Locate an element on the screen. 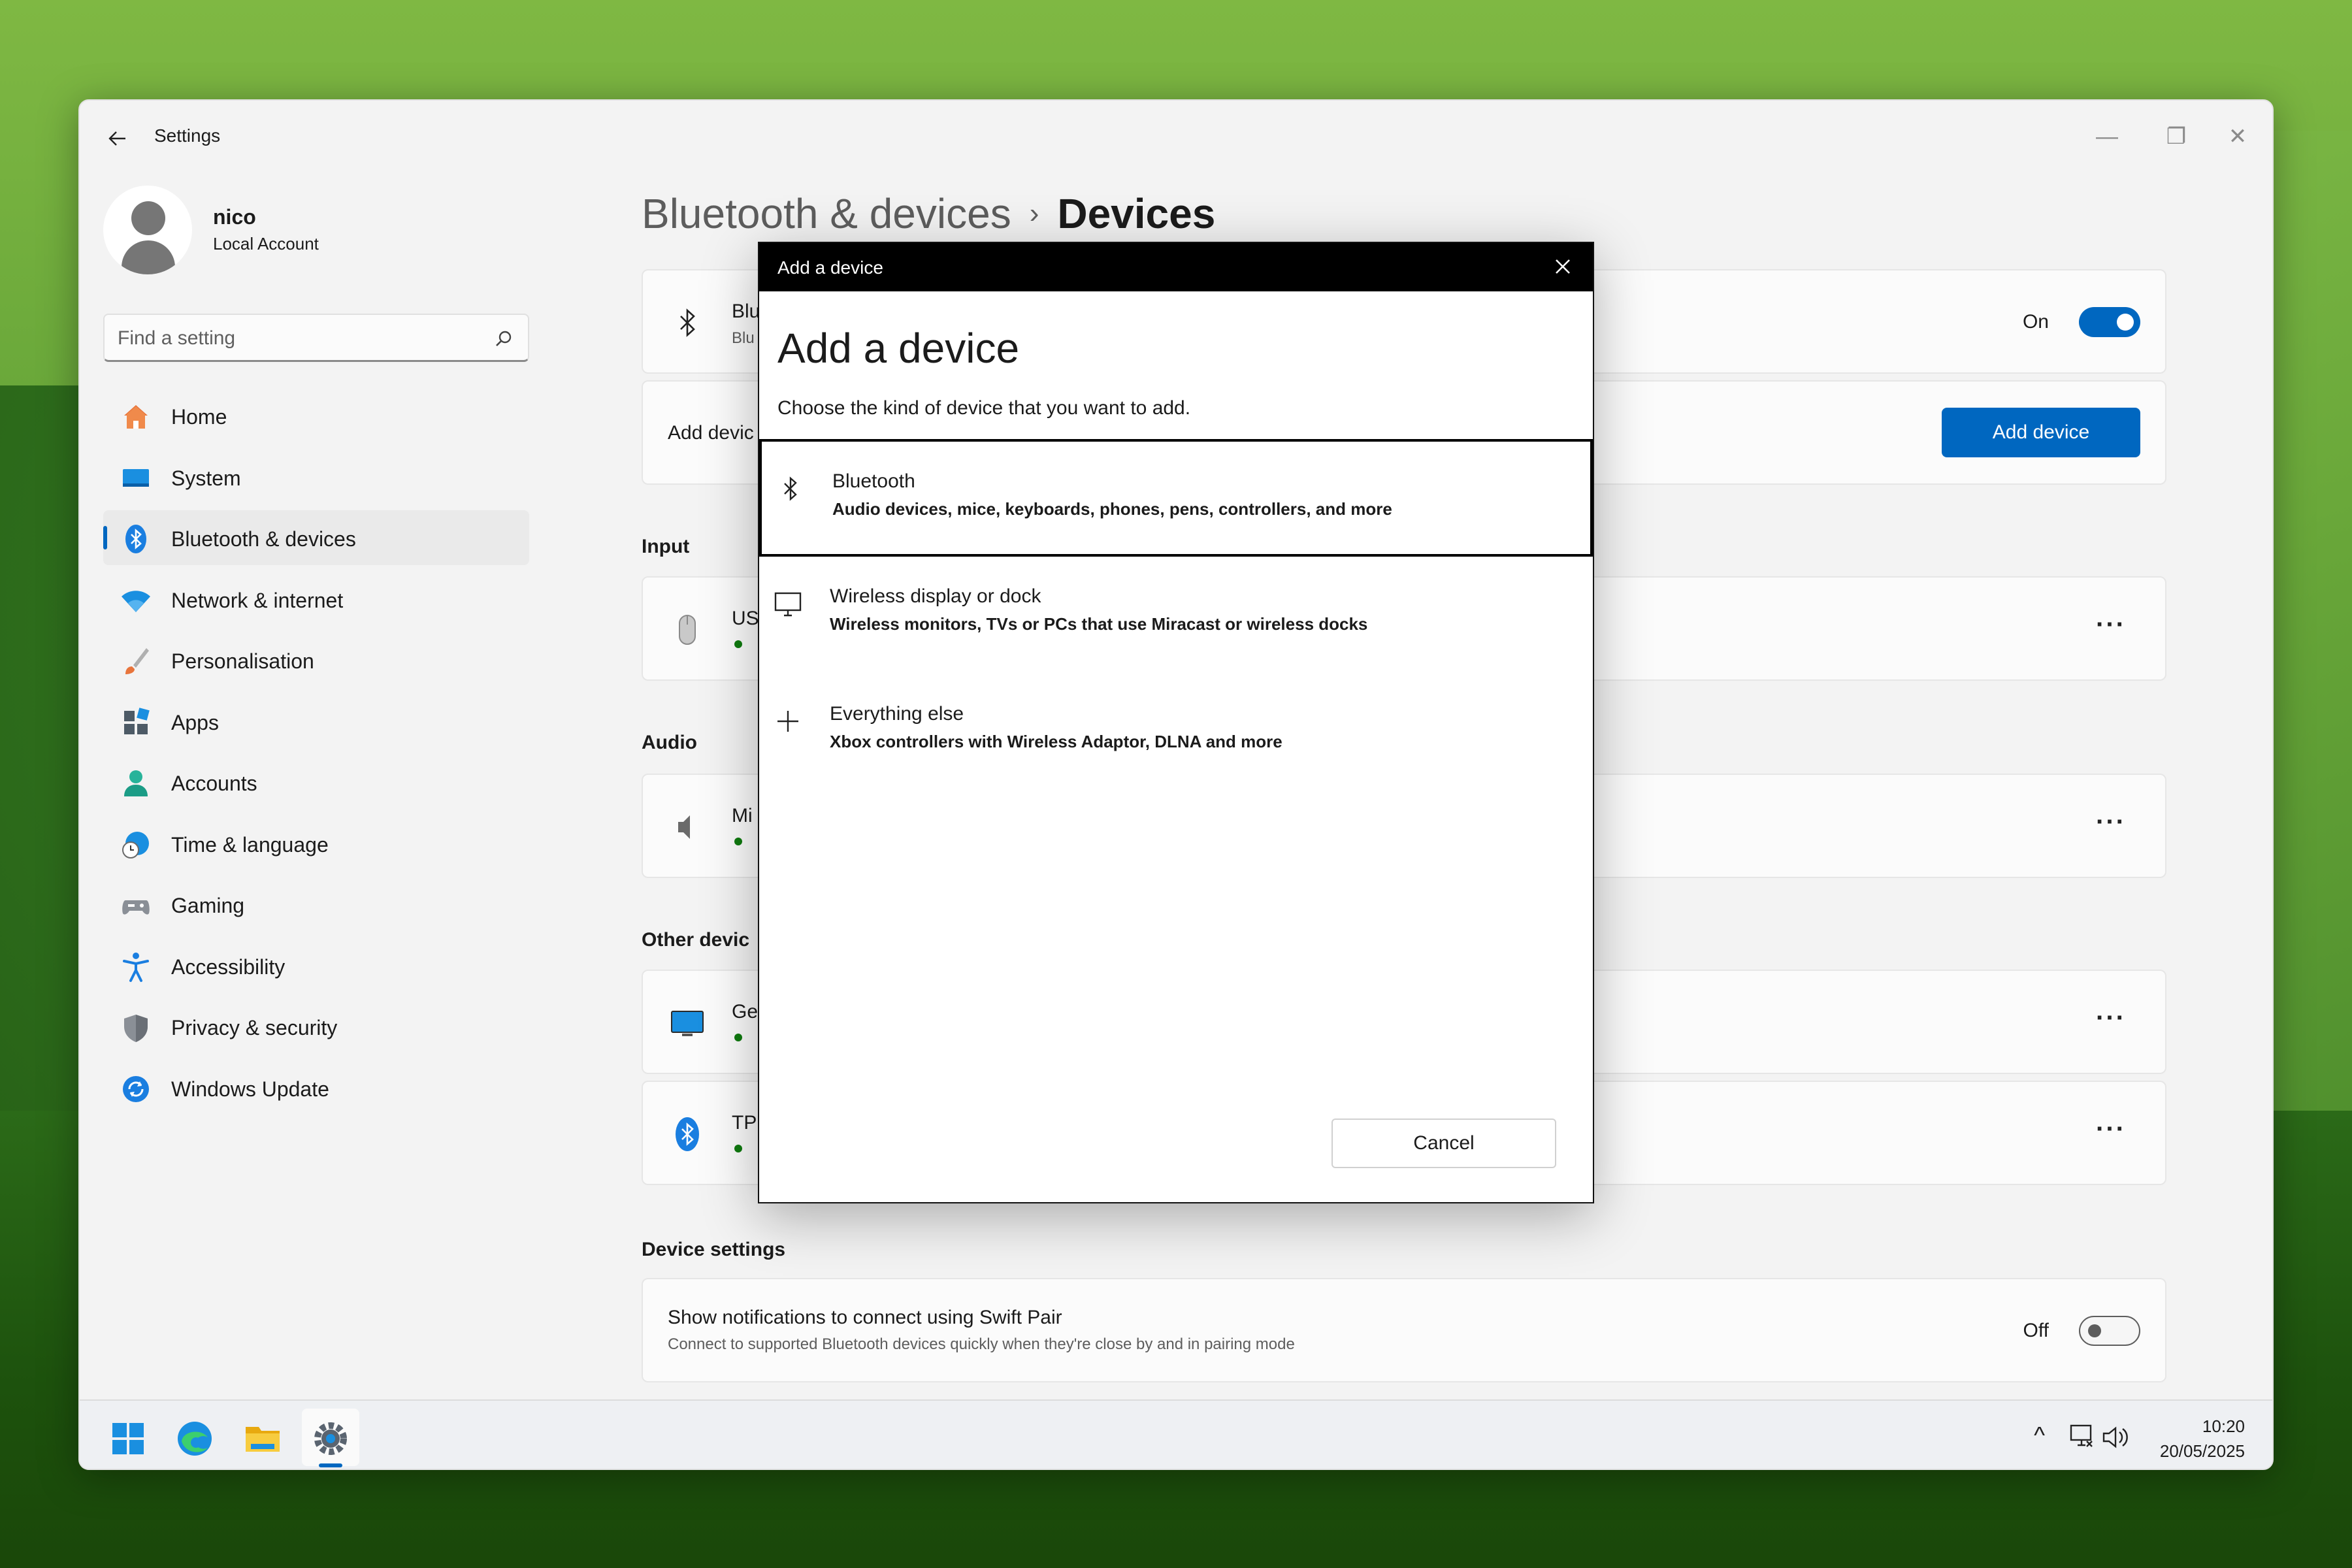 This screenshot has width=2352, height=1568. breadcrumb: Bluetooth & devices › Devices is located at coordinates (928, 213).